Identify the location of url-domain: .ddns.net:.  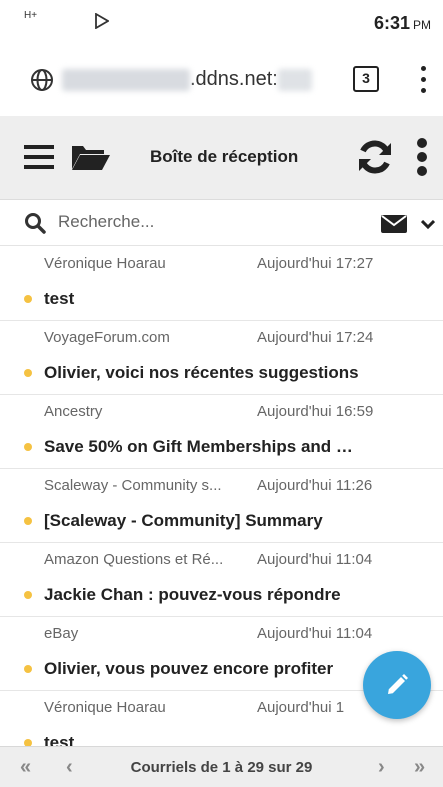
(234, 79).